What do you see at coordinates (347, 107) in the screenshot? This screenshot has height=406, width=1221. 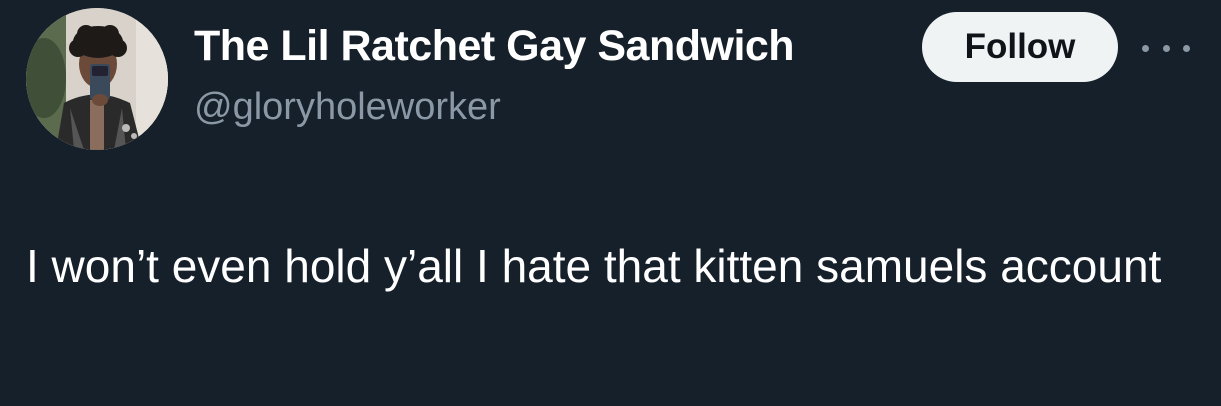 I see `author-handle: @gloryholeworker` at bounding box center [347, 107].